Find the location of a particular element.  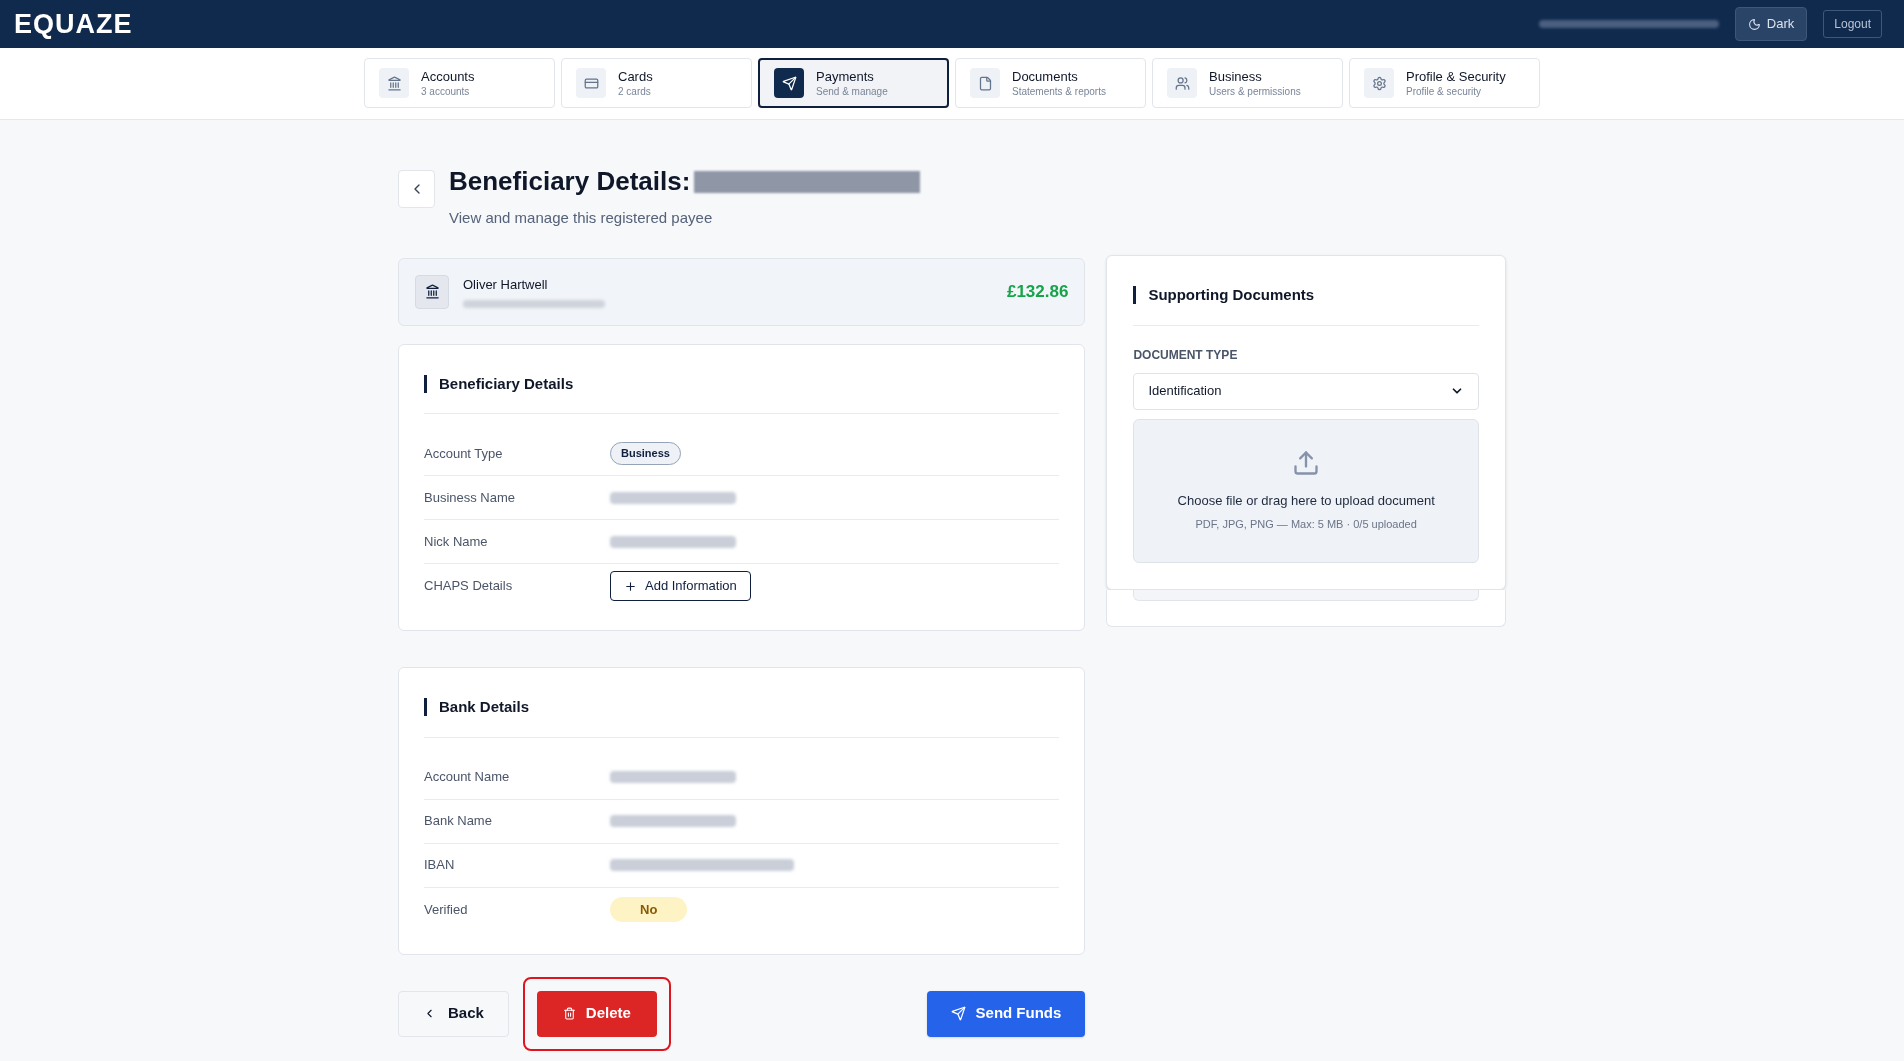

logout-button: Logout is located at coordinates (1852, 24).